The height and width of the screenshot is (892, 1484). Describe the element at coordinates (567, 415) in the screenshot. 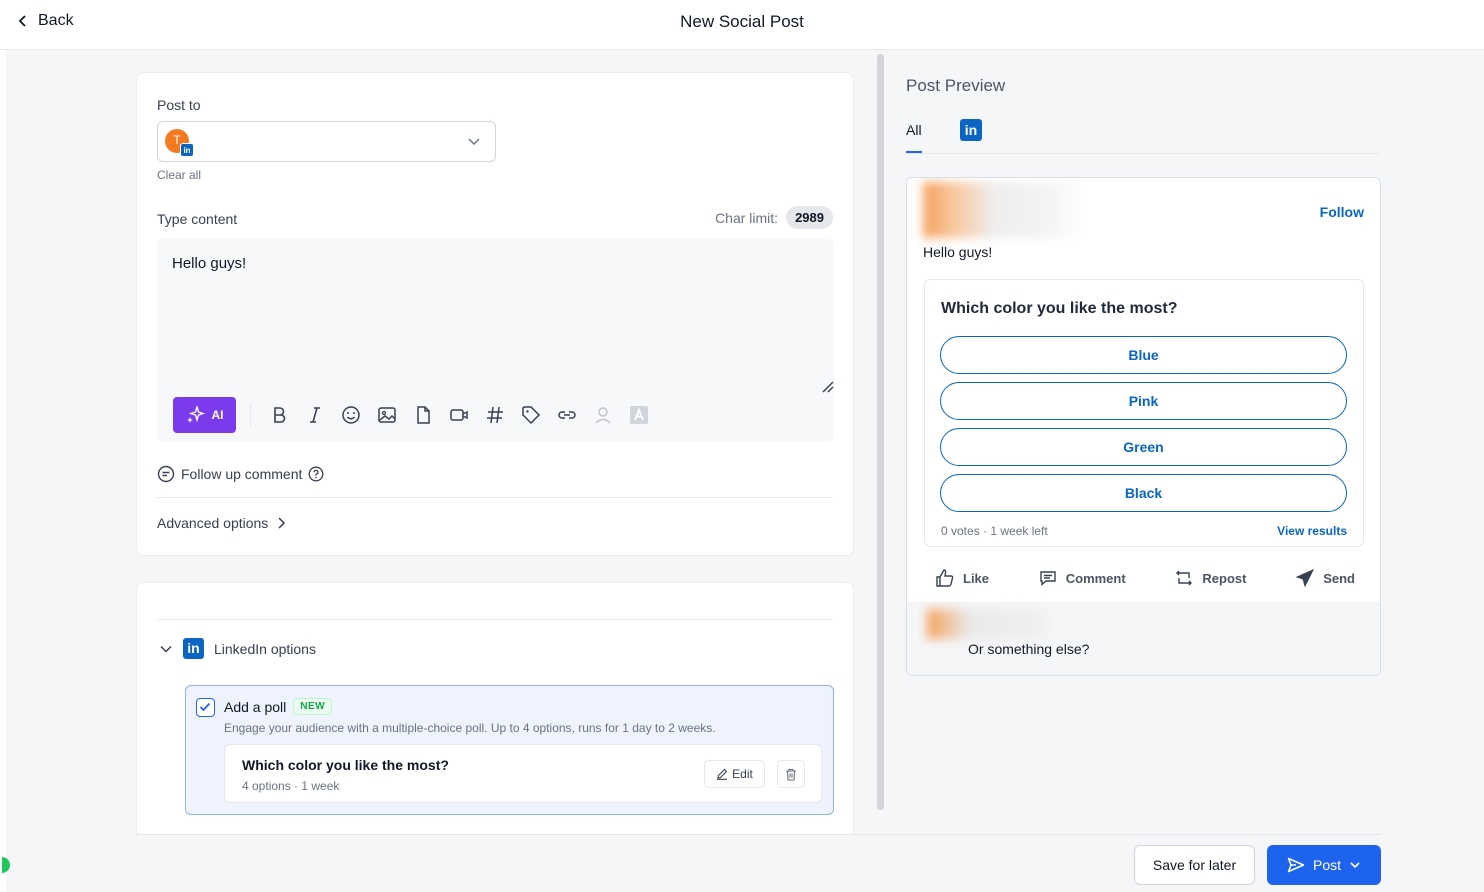

I see `link-icon` at that location.